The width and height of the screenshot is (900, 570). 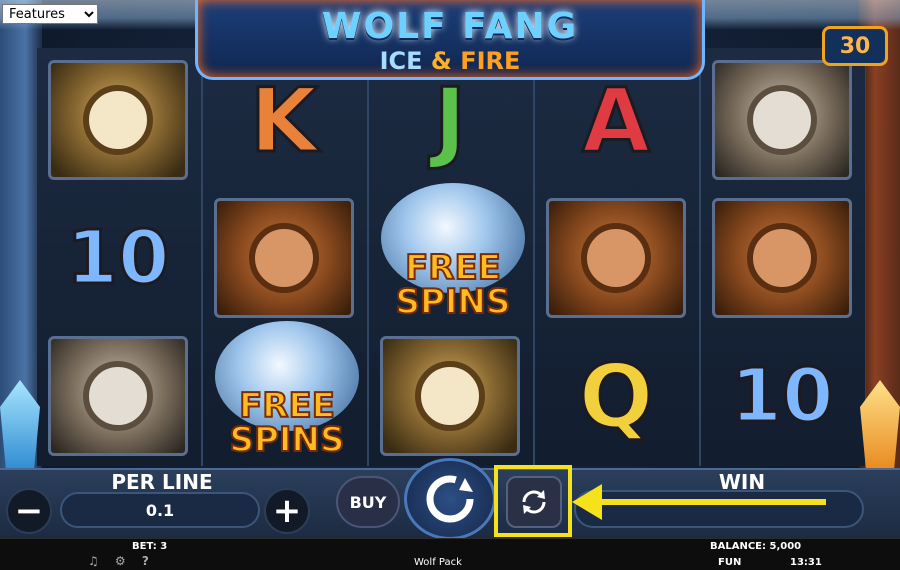 I want to click on bet-readout: BET: 3, so click(x=150, y=546).